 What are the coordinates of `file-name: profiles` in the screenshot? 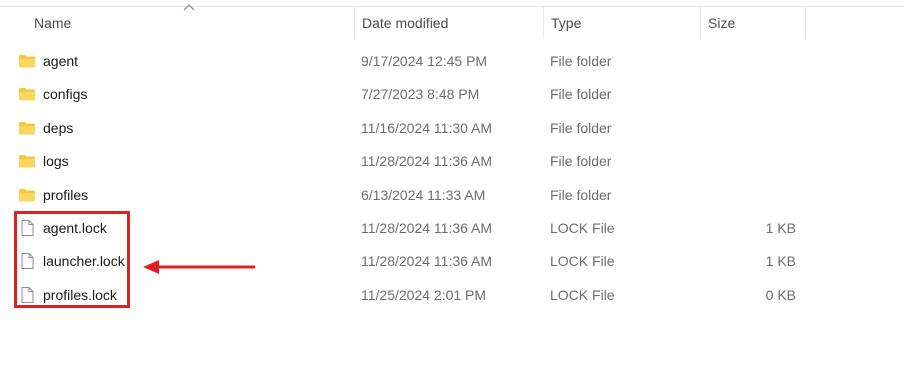 It's located at (66, 194).